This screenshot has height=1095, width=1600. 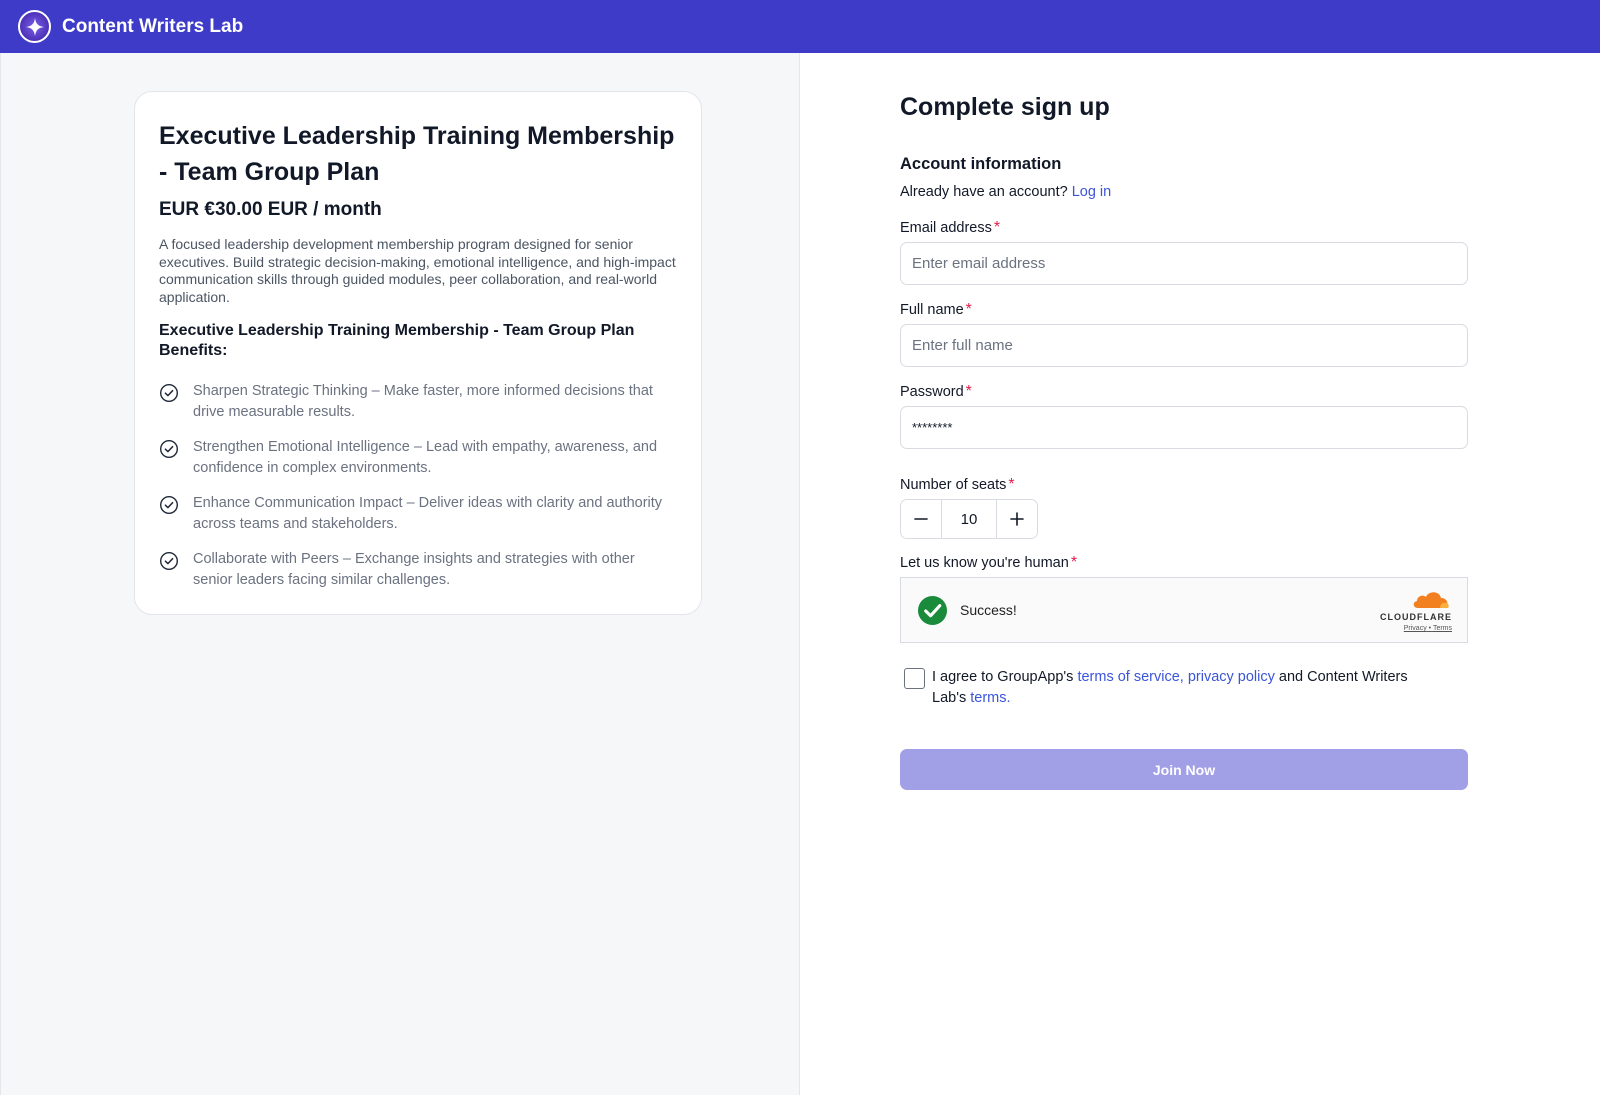 What do you see at coordinates (152, 27) in the screenshot?
I see `brand-name: Content Writers Lab` at bounding box center [152, 27].